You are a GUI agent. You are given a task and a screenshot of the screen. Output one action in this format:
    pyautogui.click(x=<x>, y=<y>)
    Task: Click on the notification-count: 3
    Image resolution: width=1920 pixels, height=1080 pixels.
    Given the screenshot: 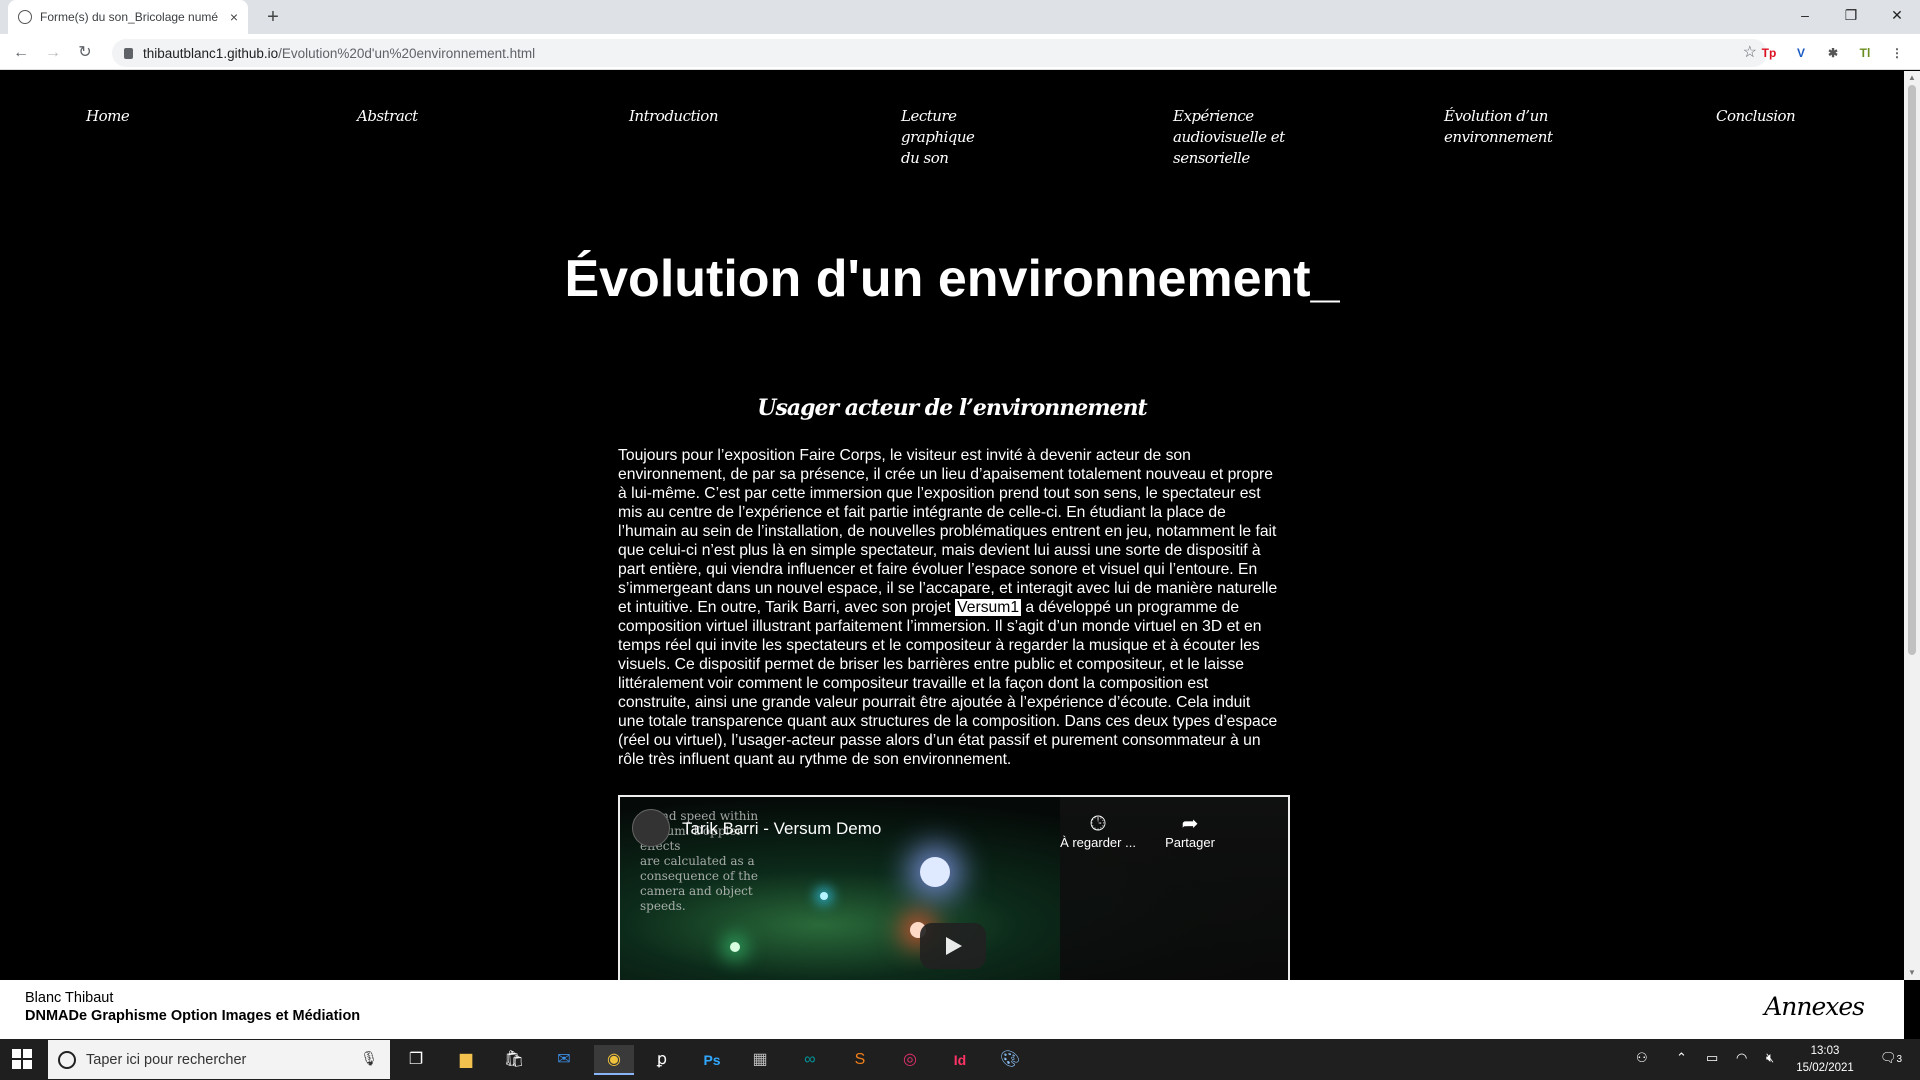 What is the action you would take?
    pyautogui.click(x=1899, y=1059)
    